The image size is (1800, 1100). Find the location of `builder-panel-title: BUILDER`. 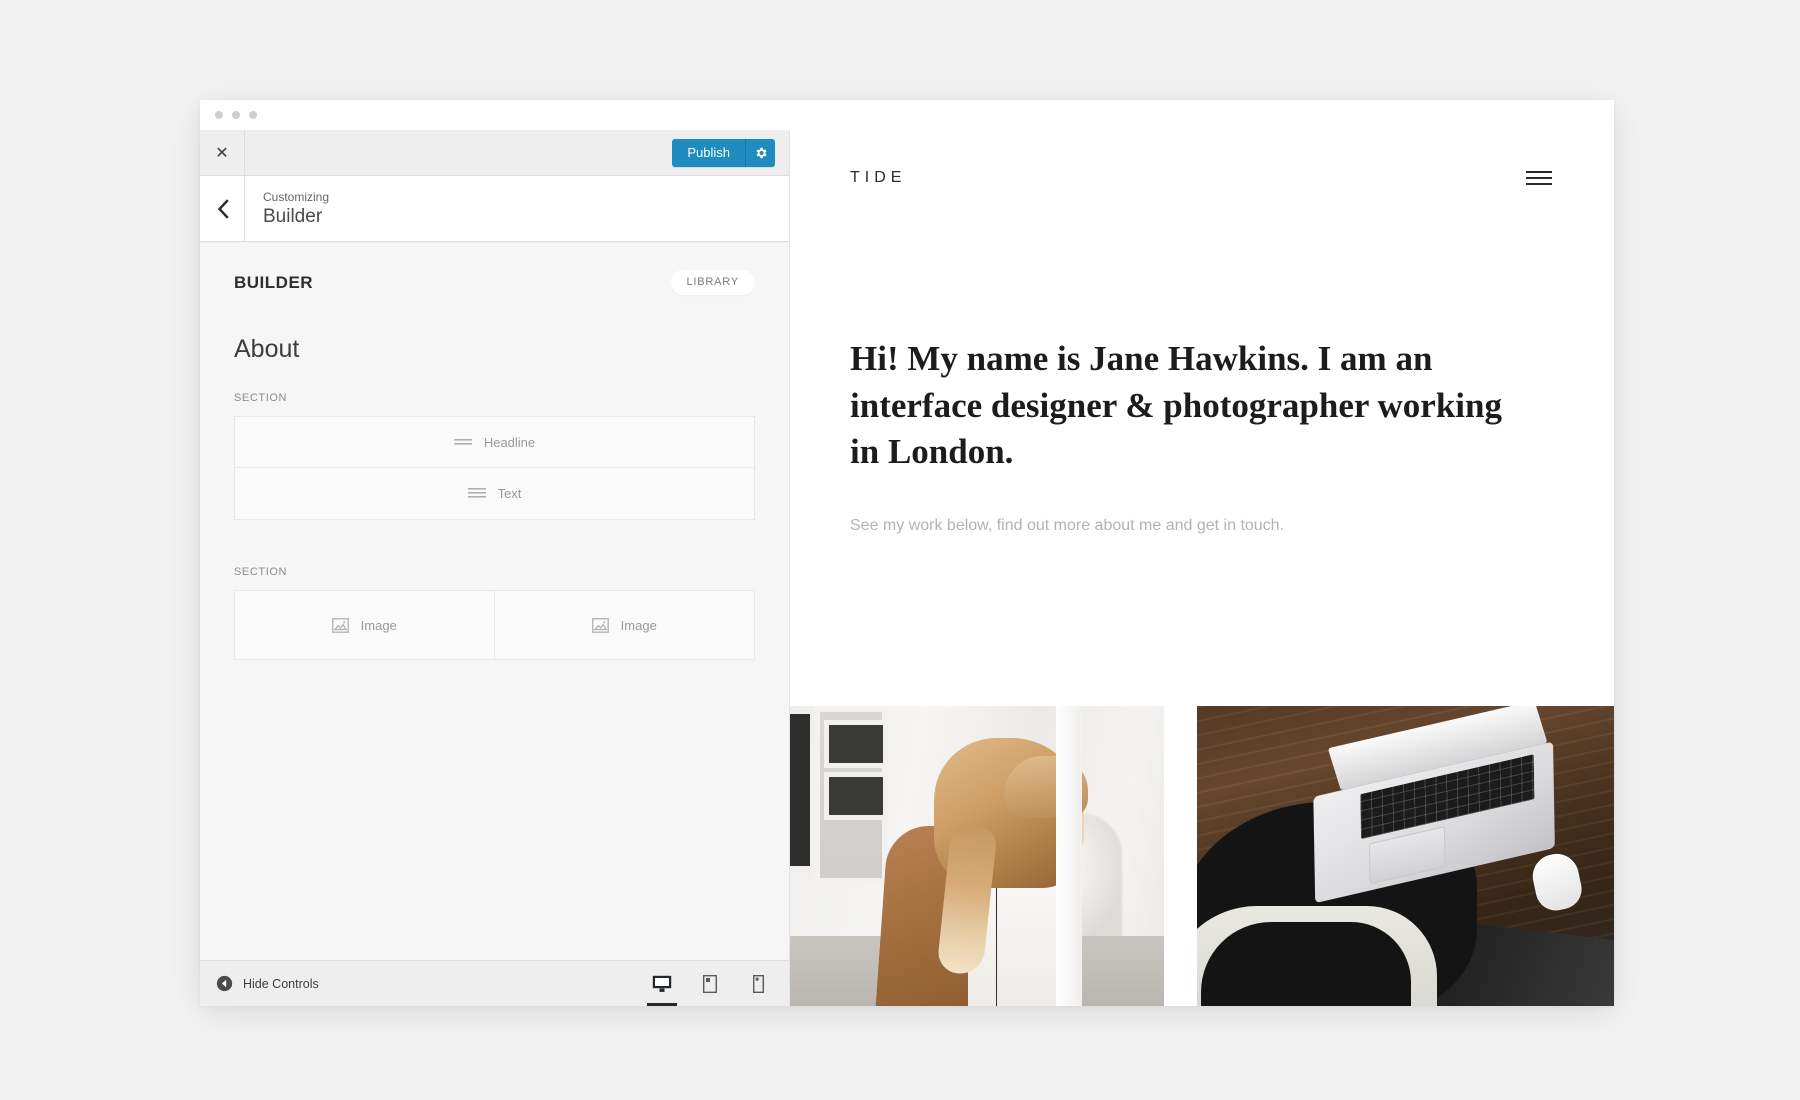

builder-panel-title: BUILDER is located at coordinates (274, 282).